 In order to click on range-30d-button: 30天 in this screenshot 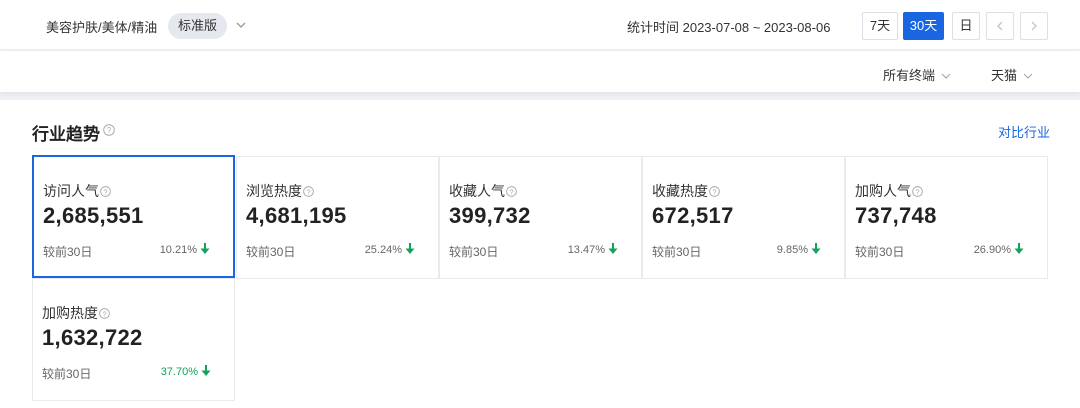, I will do `click(923, 26)`.